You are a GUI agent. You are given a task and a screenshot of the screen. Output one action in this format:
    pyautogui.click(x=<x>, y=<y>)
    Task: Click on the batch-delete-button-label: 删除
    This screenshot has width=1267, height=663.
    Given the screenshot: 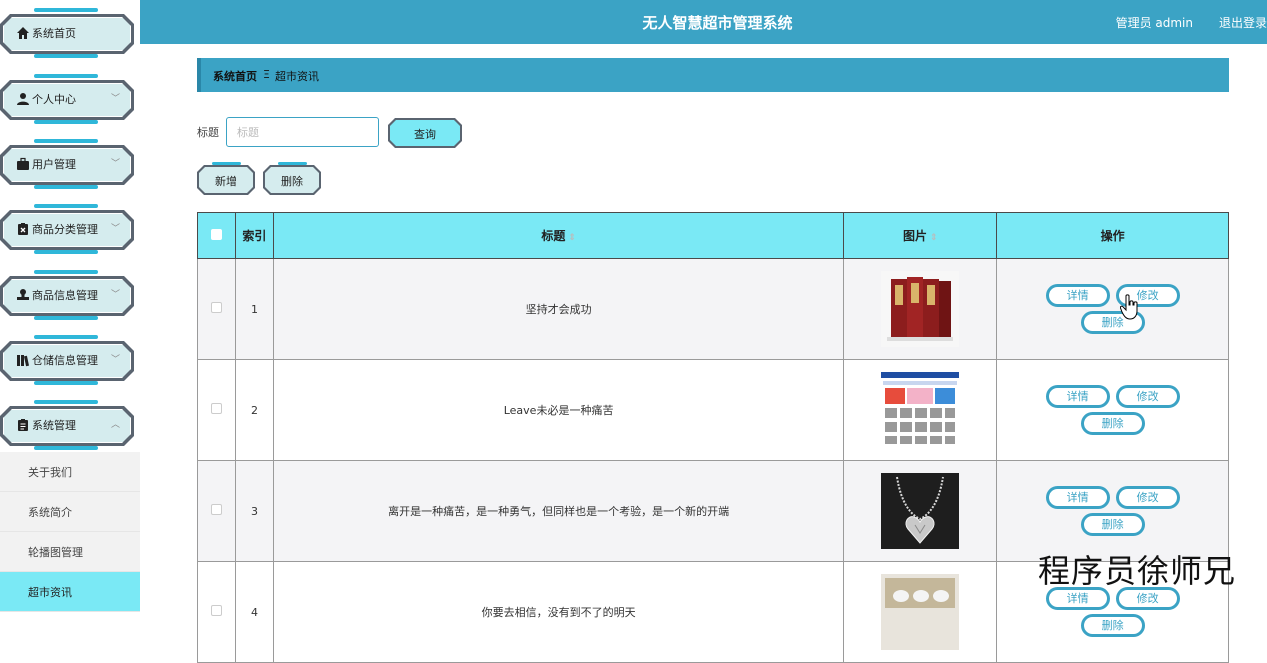 What is the action you would take?
    pyautogui.click(x=292, y=181)
    